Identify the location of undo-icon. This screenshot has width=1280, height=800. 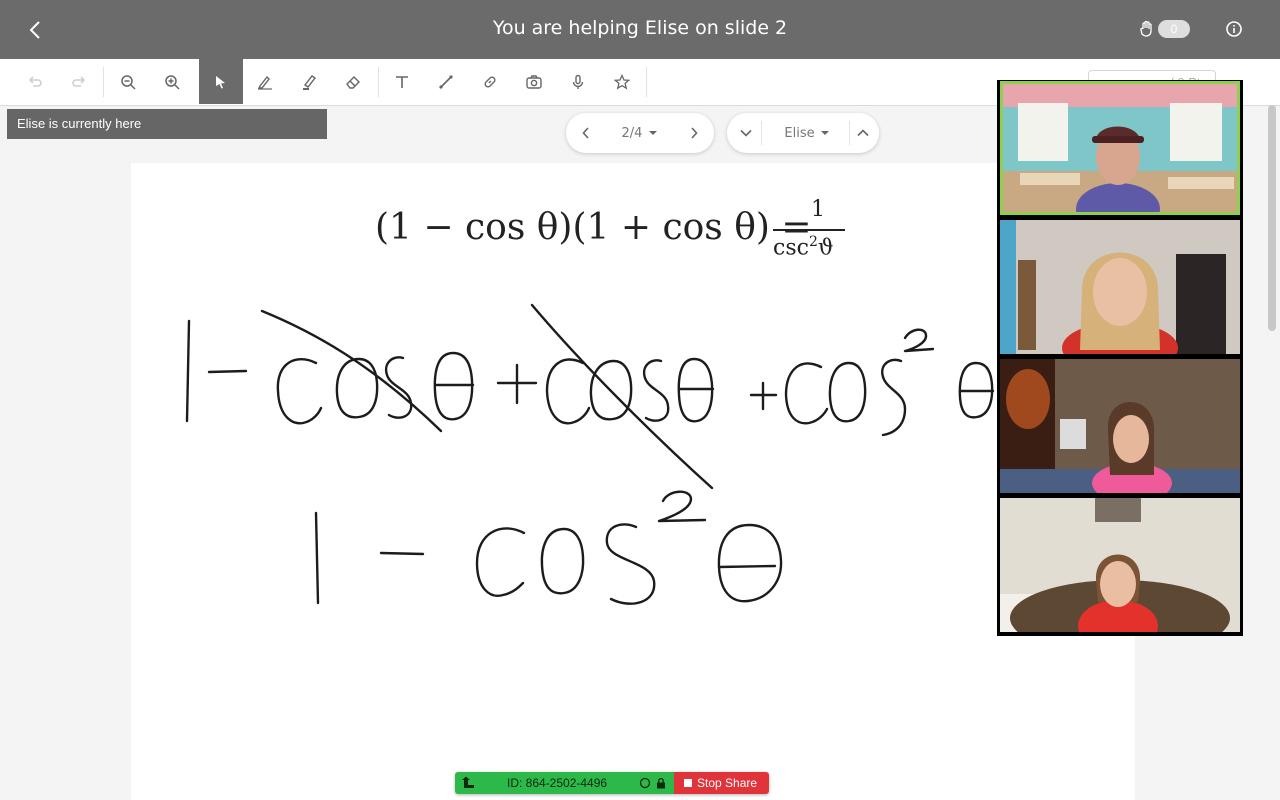
(35, 81).